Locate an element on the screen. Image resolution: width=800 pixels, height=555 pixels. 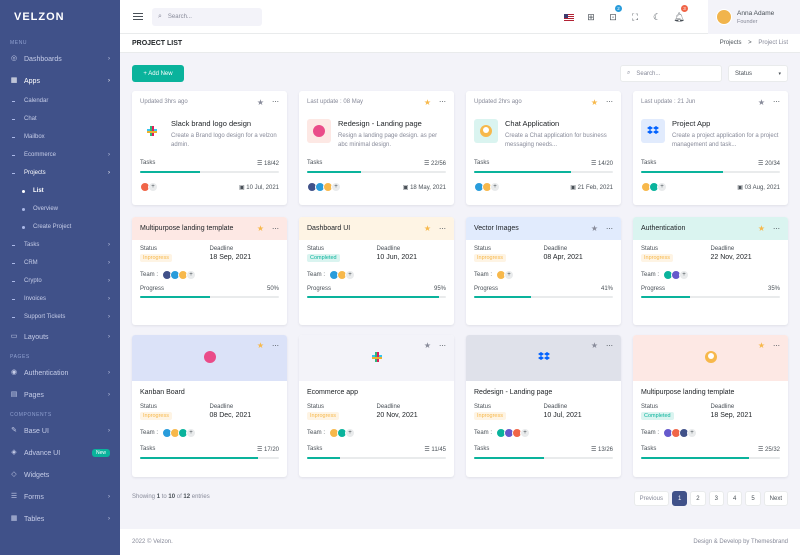
sidebar-item-mailbox: Mailbox is located at coordinates (60, 137).